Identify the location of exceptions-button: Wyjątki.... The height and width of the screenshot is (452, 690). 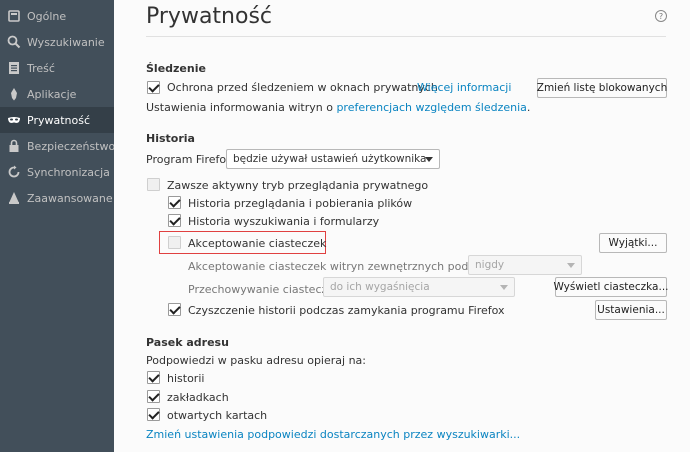
(633, 243).